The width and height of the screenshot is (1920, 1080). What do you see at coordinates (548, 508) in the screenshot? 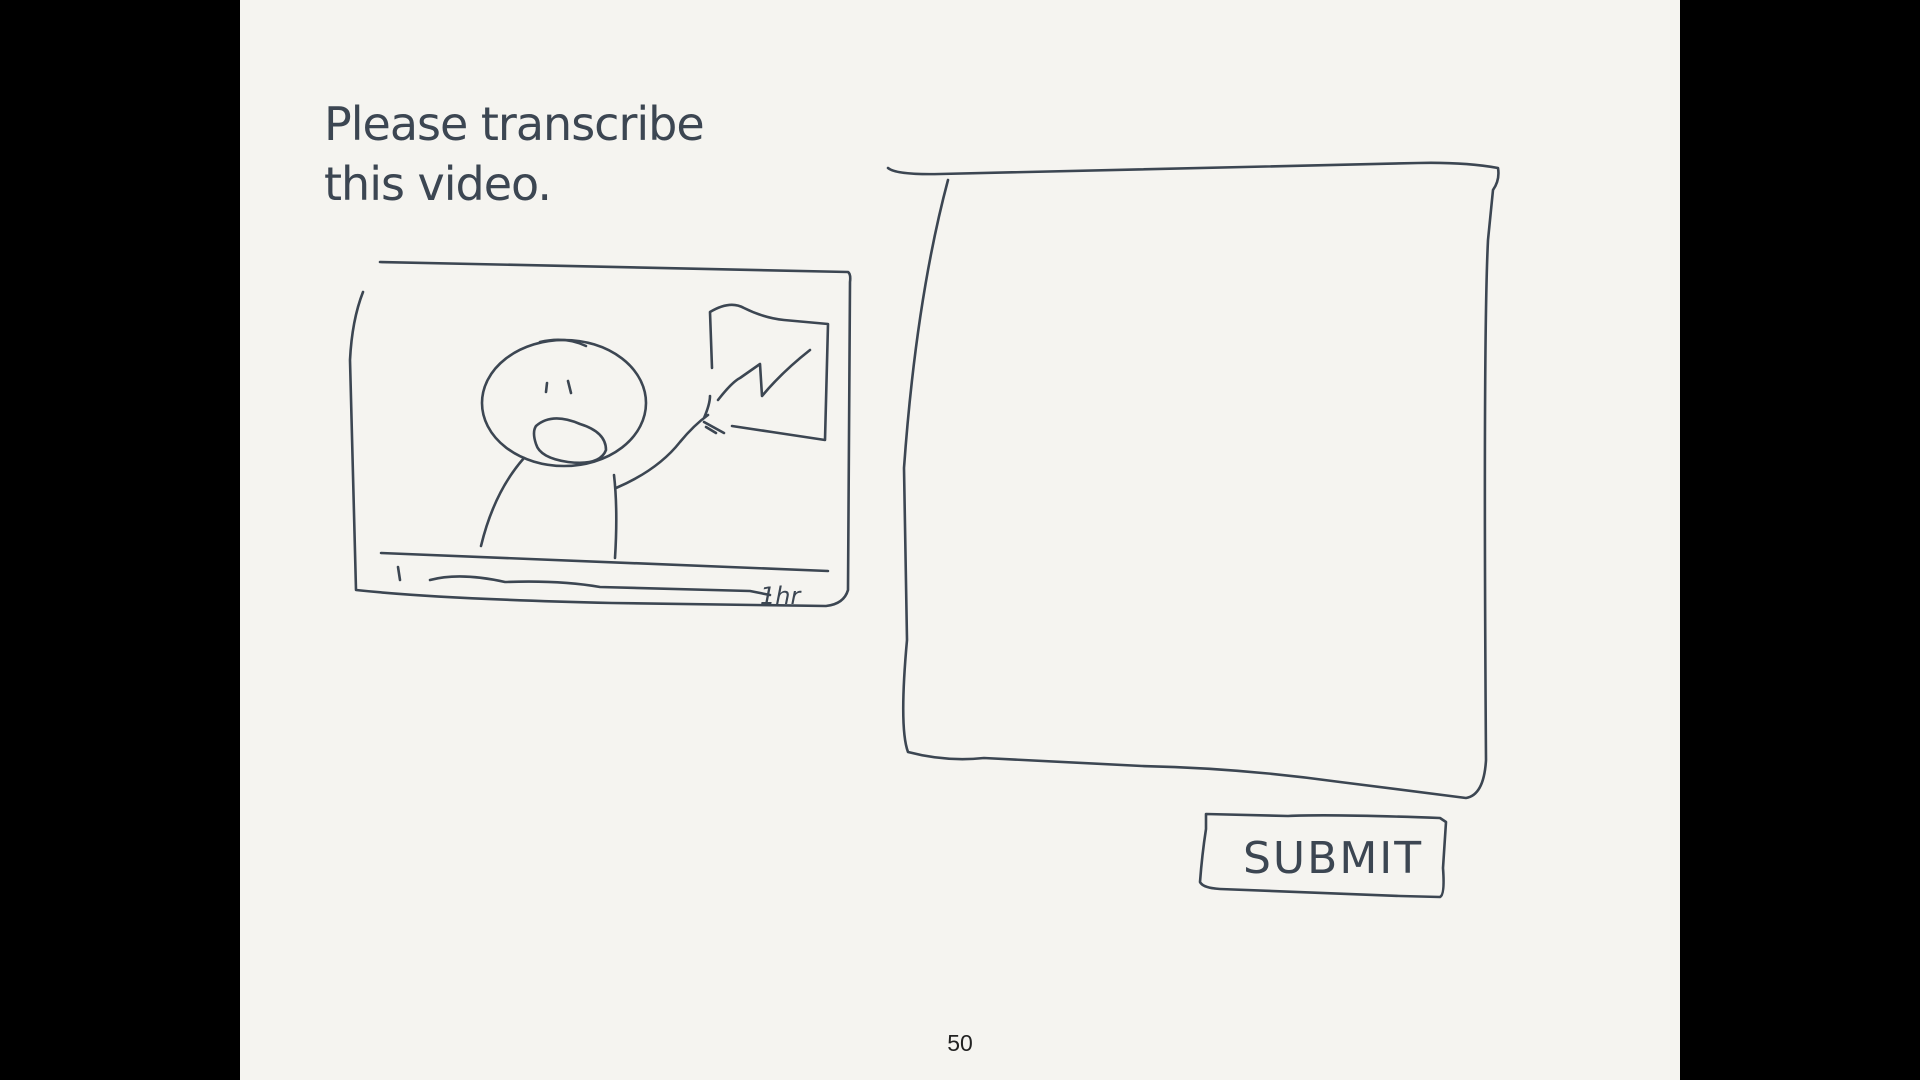
I see `presenter-body` at bounding box center [548, 508].